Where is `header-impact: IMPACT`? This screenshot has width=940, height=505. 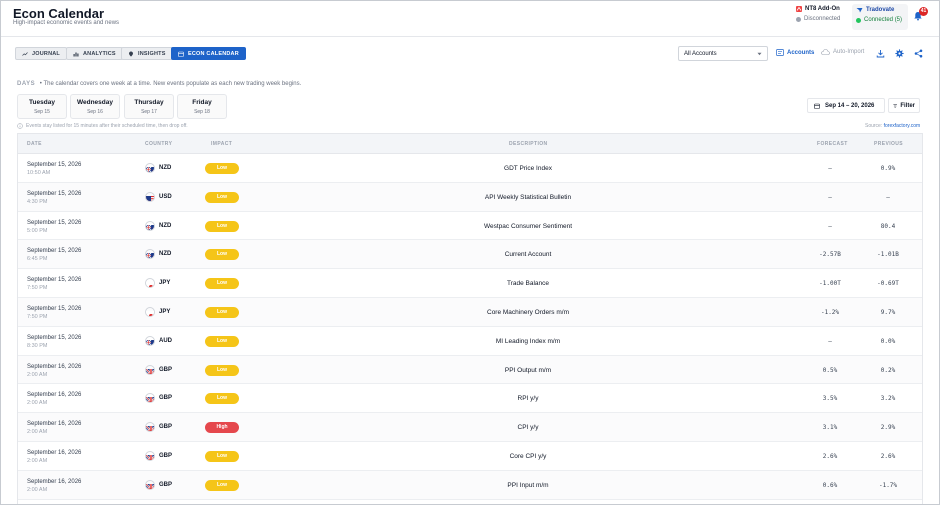 header-impact: IMPACT is located at coordinates (221, 144).